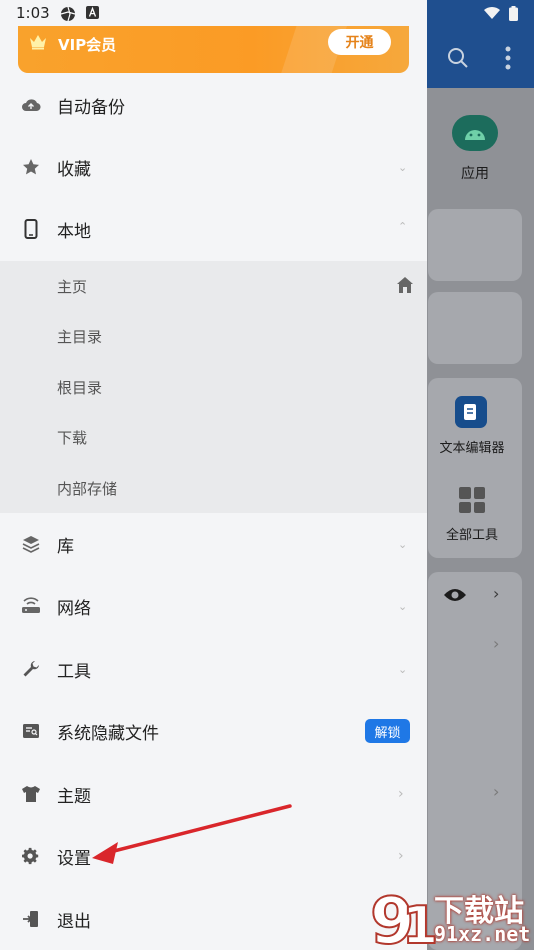 The width and height of the screenshot is (534, 950). Describe the element at coordinates (471, 535) in the screenshot. I see `all-tools-label: 全部工具` at that location.